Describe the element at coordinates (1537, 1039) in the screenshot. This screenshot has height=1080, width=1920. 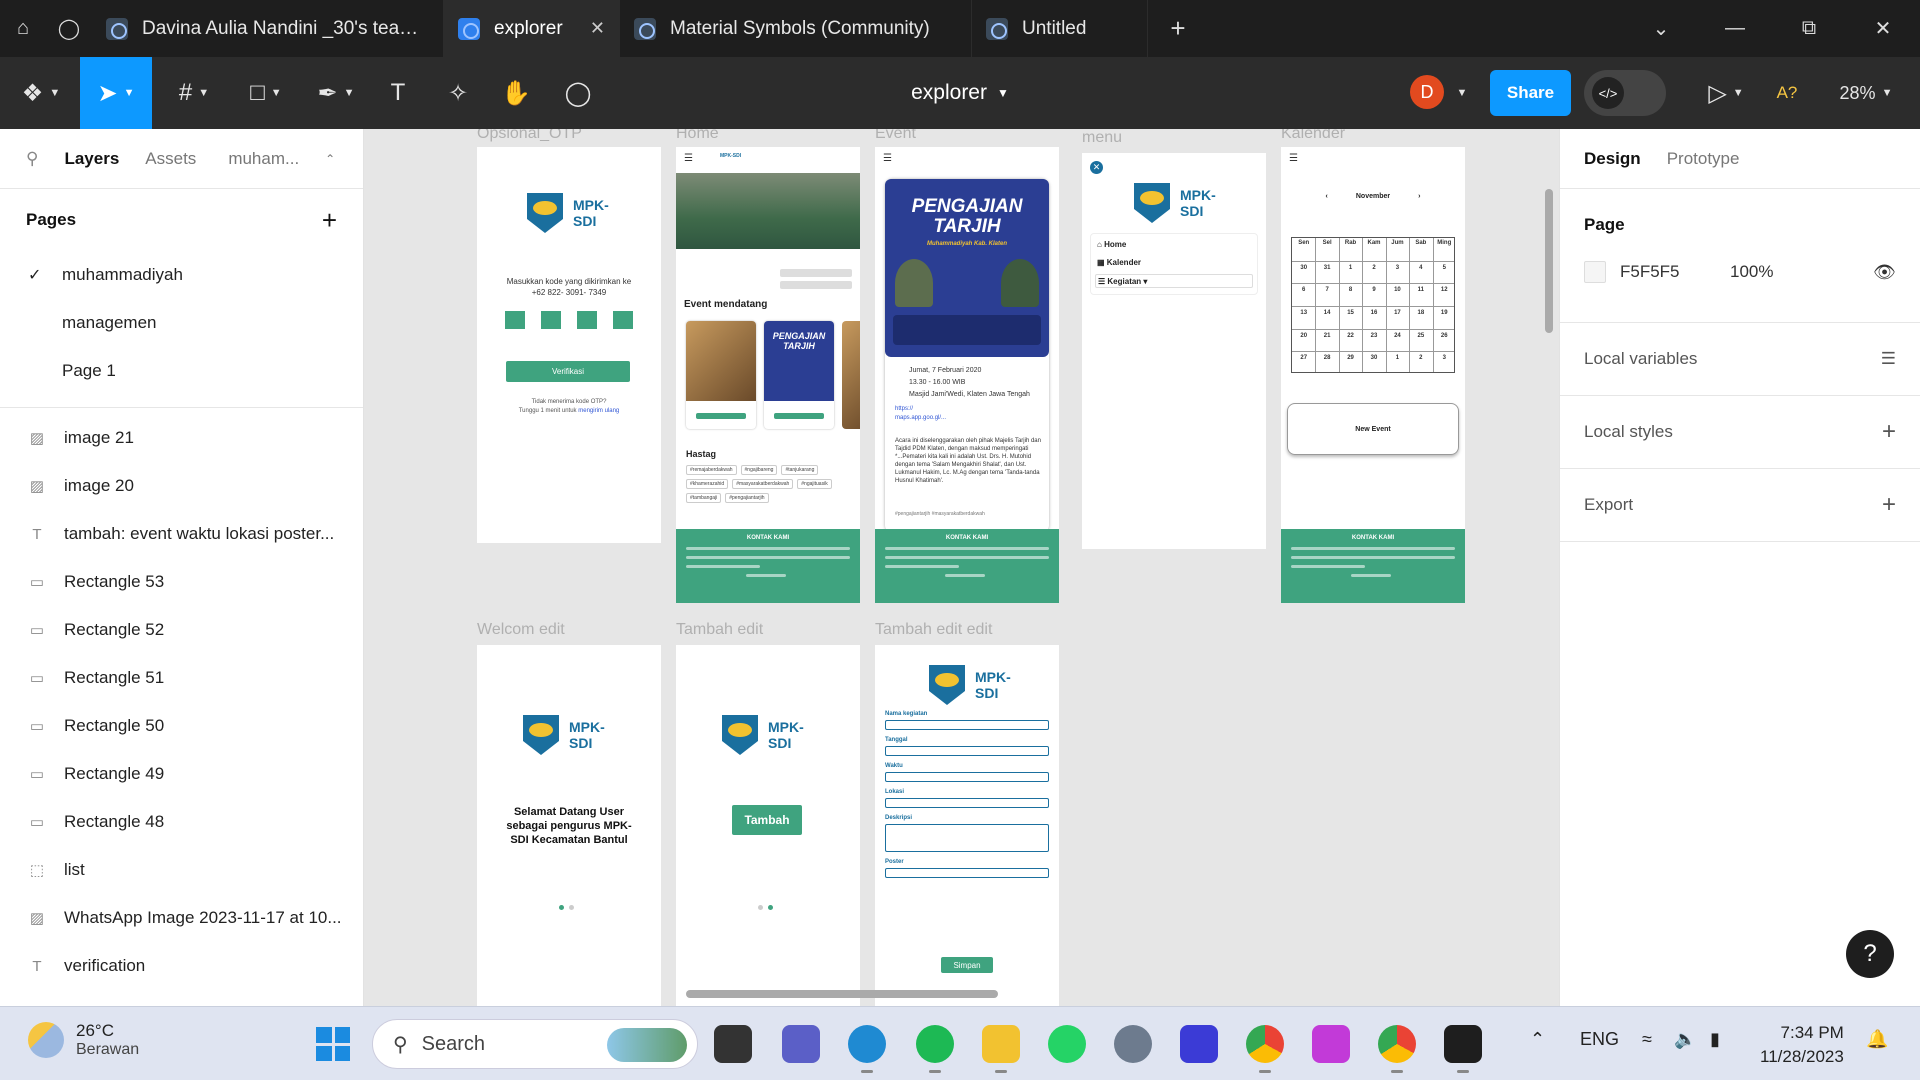
I see `tray-overflow-icon: ⌃` at that location.